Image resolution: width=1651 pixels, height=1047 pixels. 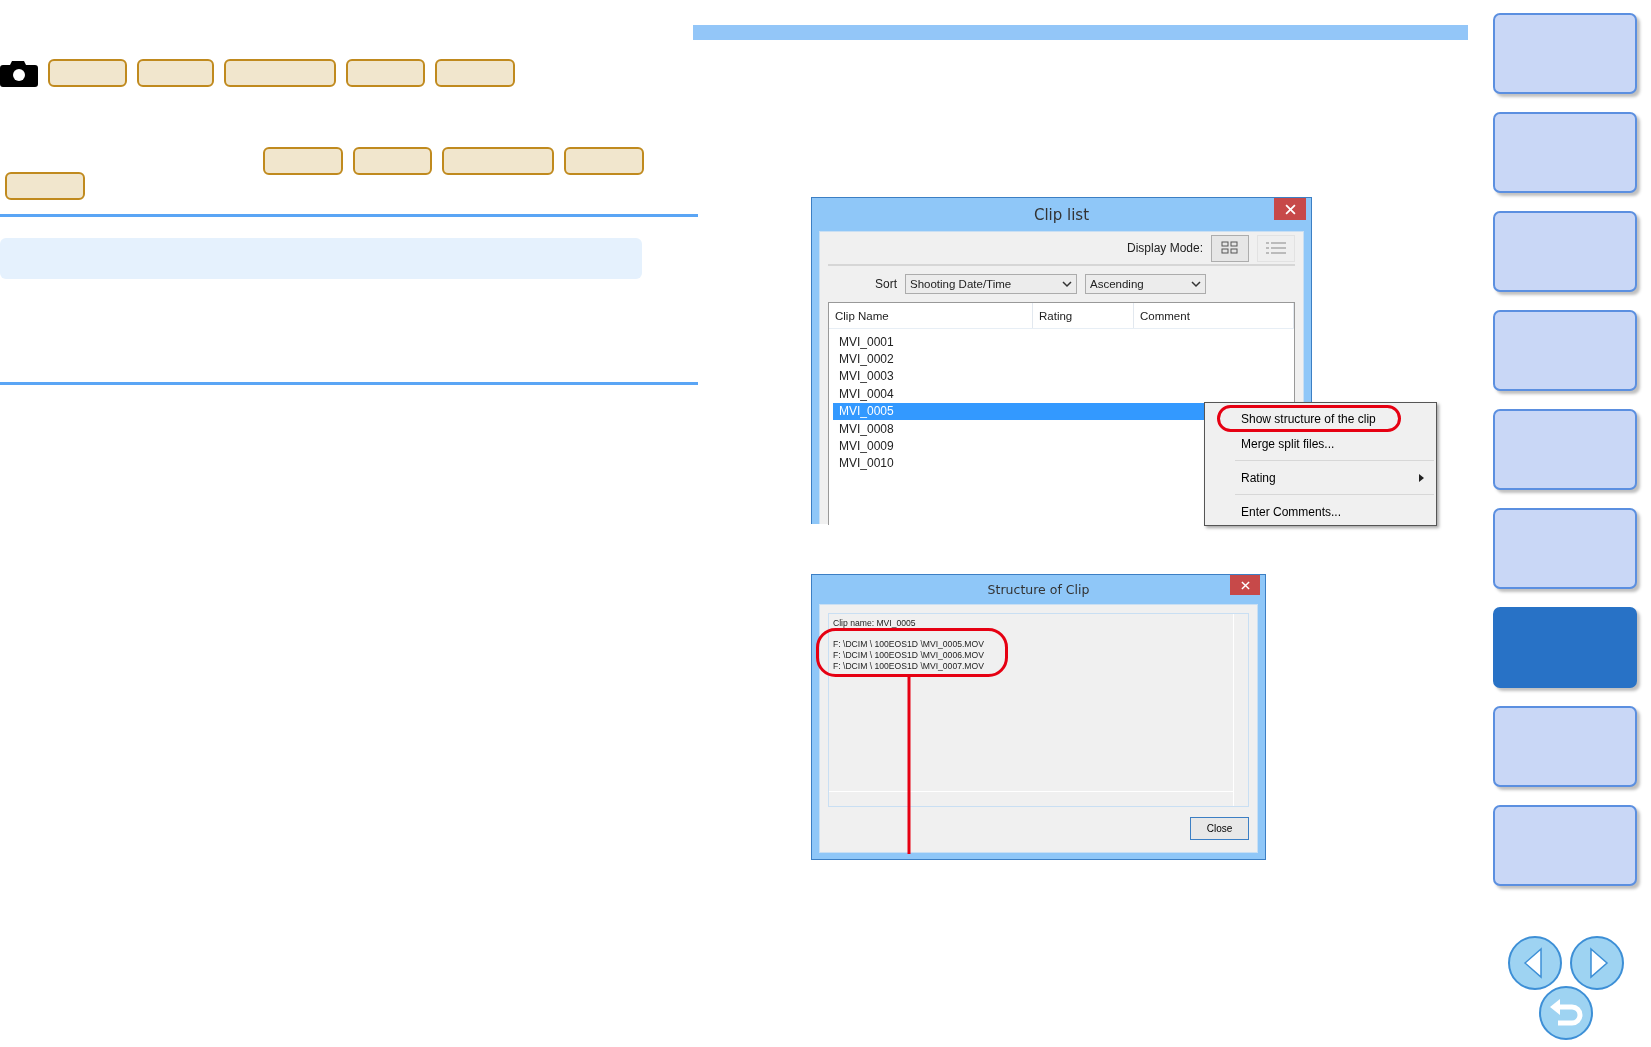 What do you see at coordinates (1145, 284) in the screenshot?
I see `order-dropdown: Ascending` at bounding box center [1145, 284].